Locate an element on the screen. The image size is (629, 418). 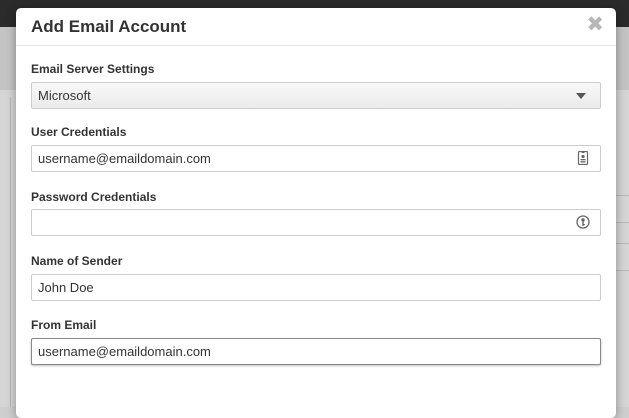
server-select-value: Microsoft is located at coordinates (64, 95).